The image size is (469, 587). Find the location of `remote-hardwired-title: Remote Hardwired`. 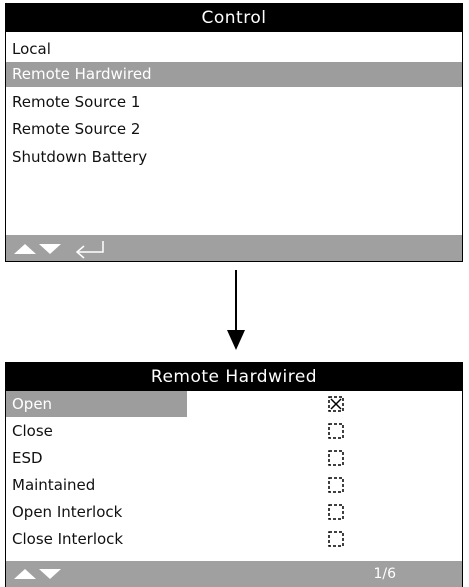

remote-hardwired-title: Remote Hardwired is located at coordinates (234, 377).